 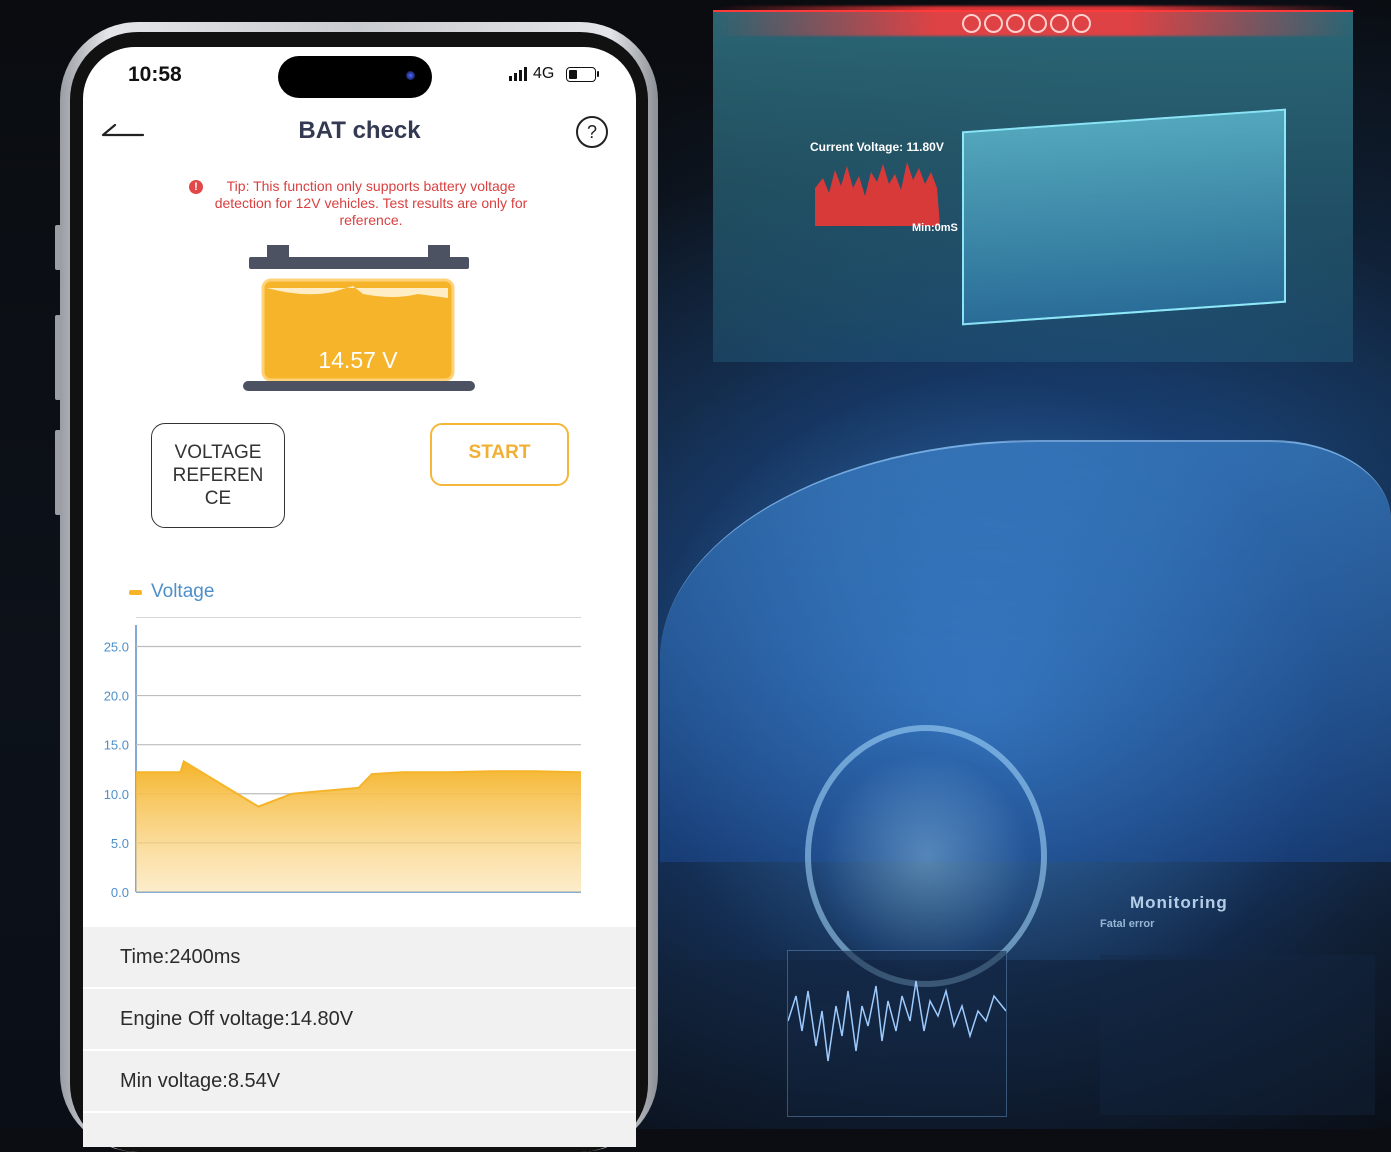 I want to click on page-title: BAT check, so click(x=359, y=130).